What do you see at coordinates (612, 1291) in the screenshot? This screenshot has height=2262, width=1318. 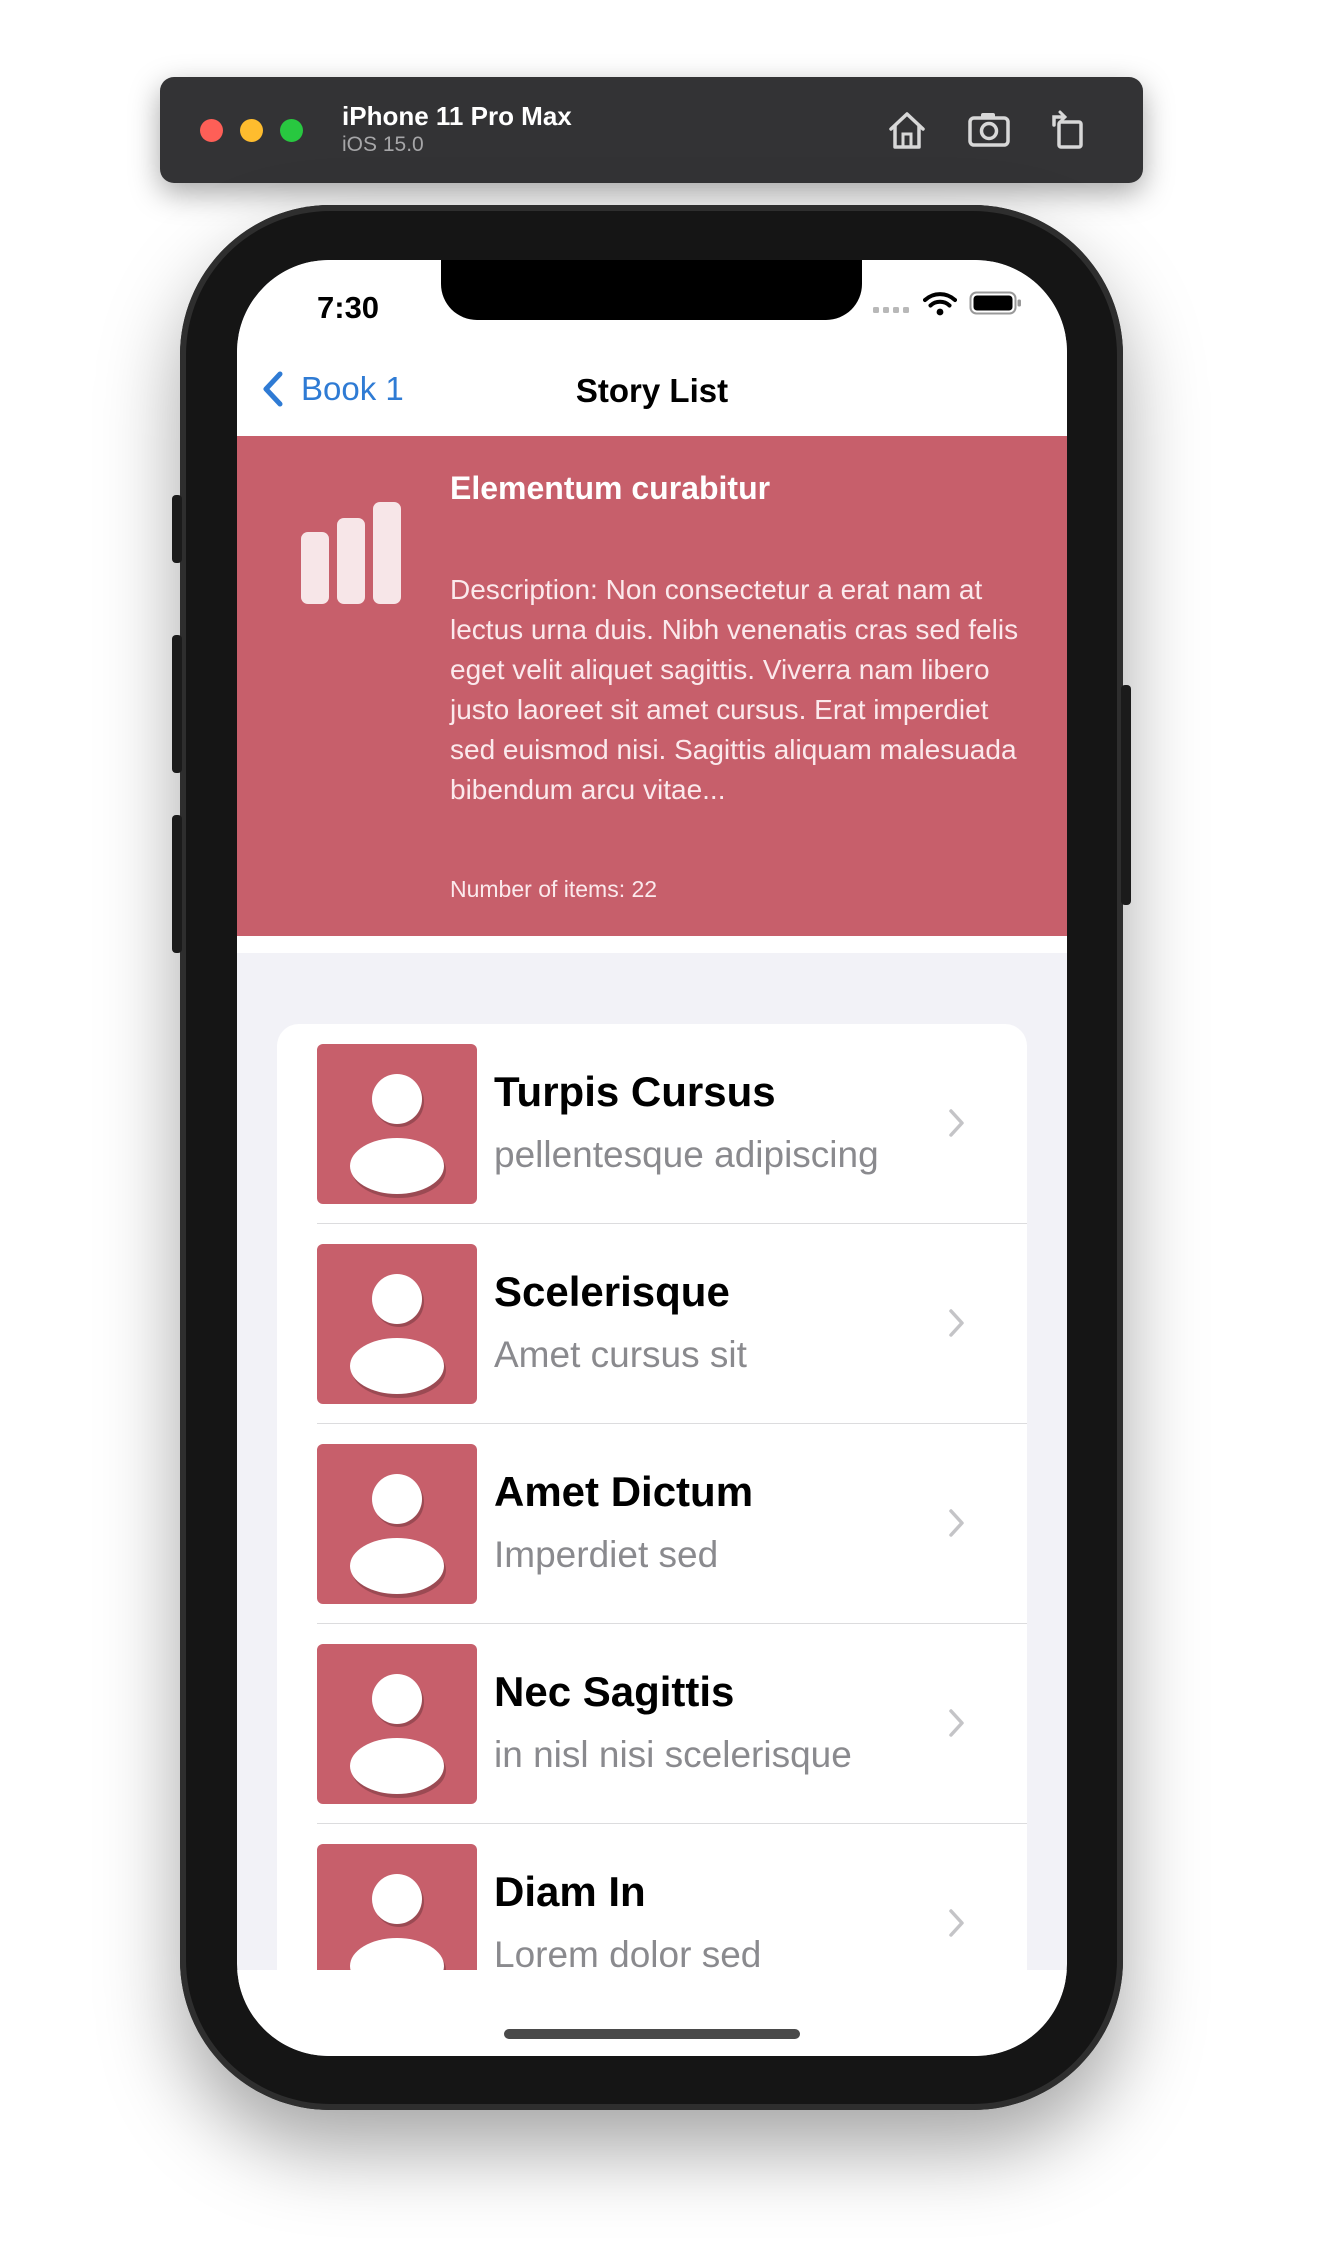 I see `story-title: Scelerisque` at bounding box center [612, 1291].